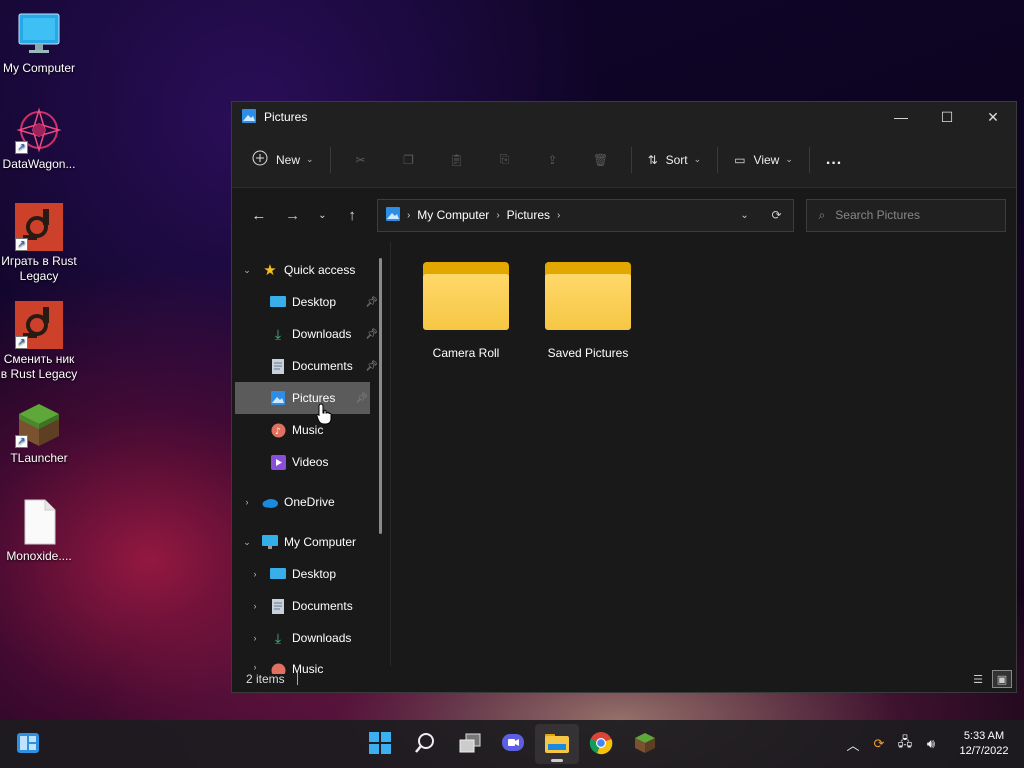 The height and width of the screenshot is (768, 1024). I want to click on back-button: ←, so click(259, 215).